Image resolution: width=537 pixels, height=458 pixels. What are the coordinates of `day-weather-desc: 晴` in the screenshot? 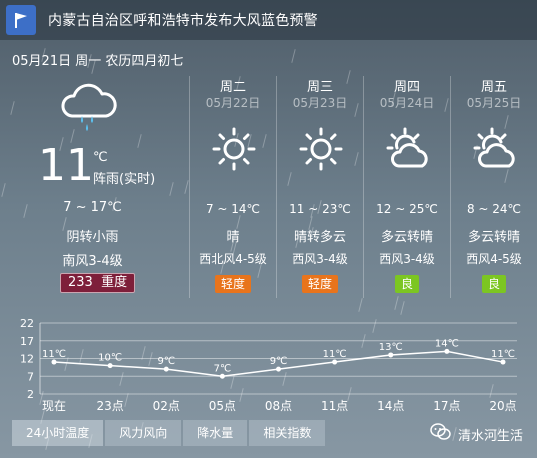 It's located at (233, 237).